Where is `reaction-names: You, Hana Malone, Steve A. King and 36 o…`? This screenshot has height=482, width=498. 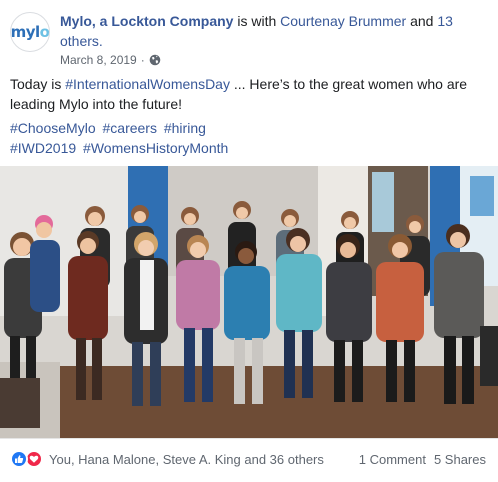 reaction-names: You, Hana Malone, Steve A. King and 36 o… is located at coordinates (186, 459).